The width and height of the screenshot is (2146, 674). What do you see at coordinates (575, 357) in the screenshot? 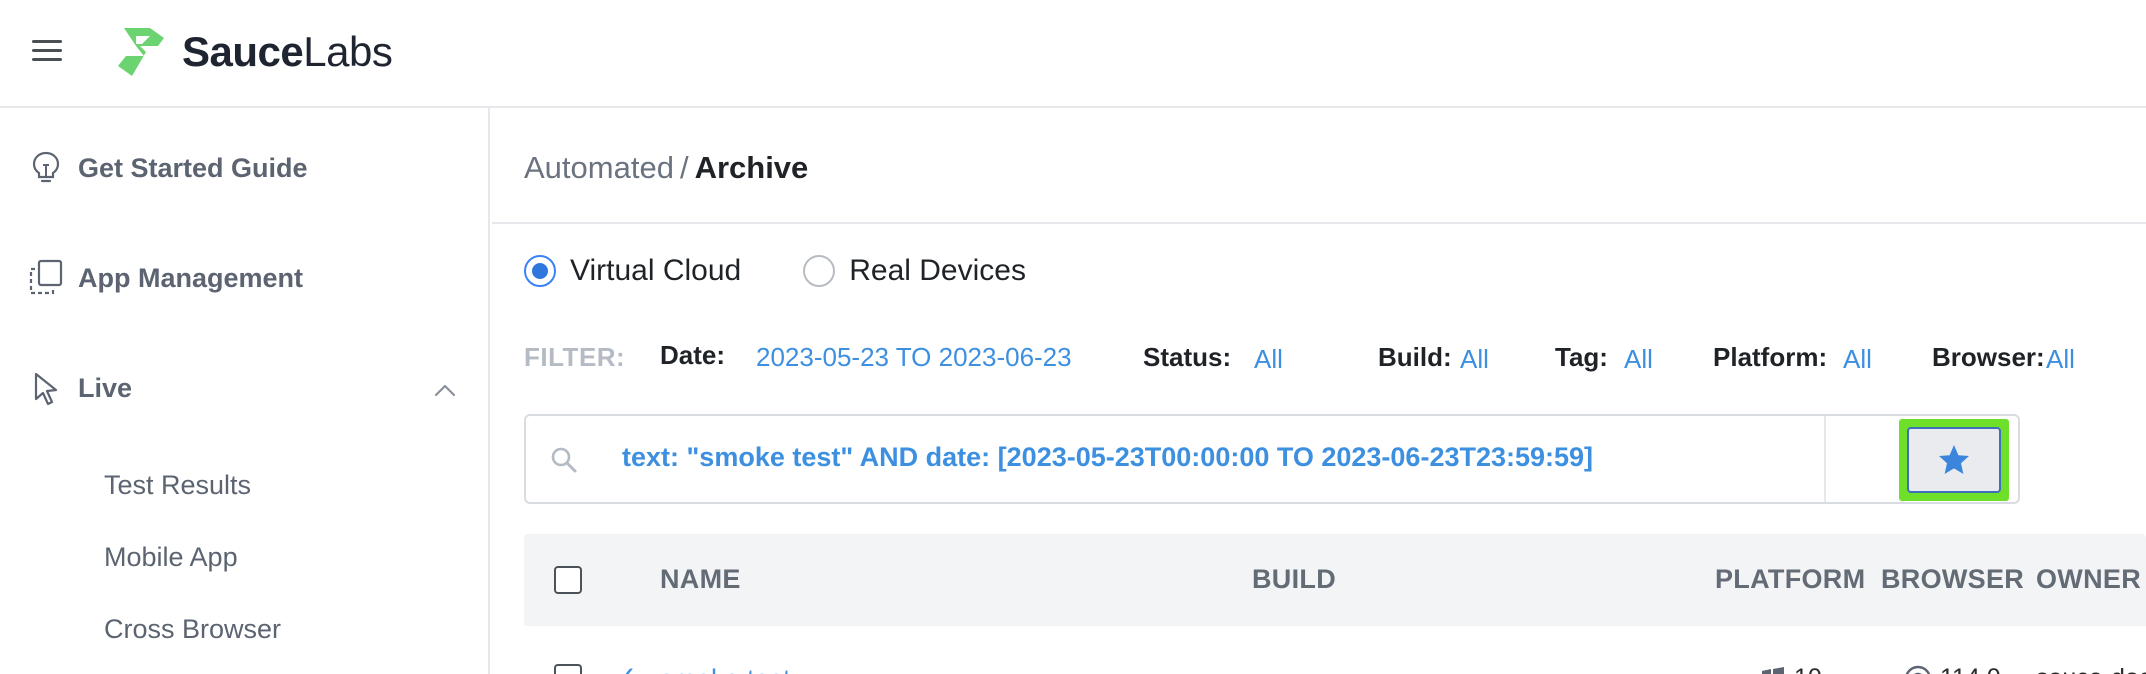
I see `filter-title: FILTER:` at bounding box center [575, 357].